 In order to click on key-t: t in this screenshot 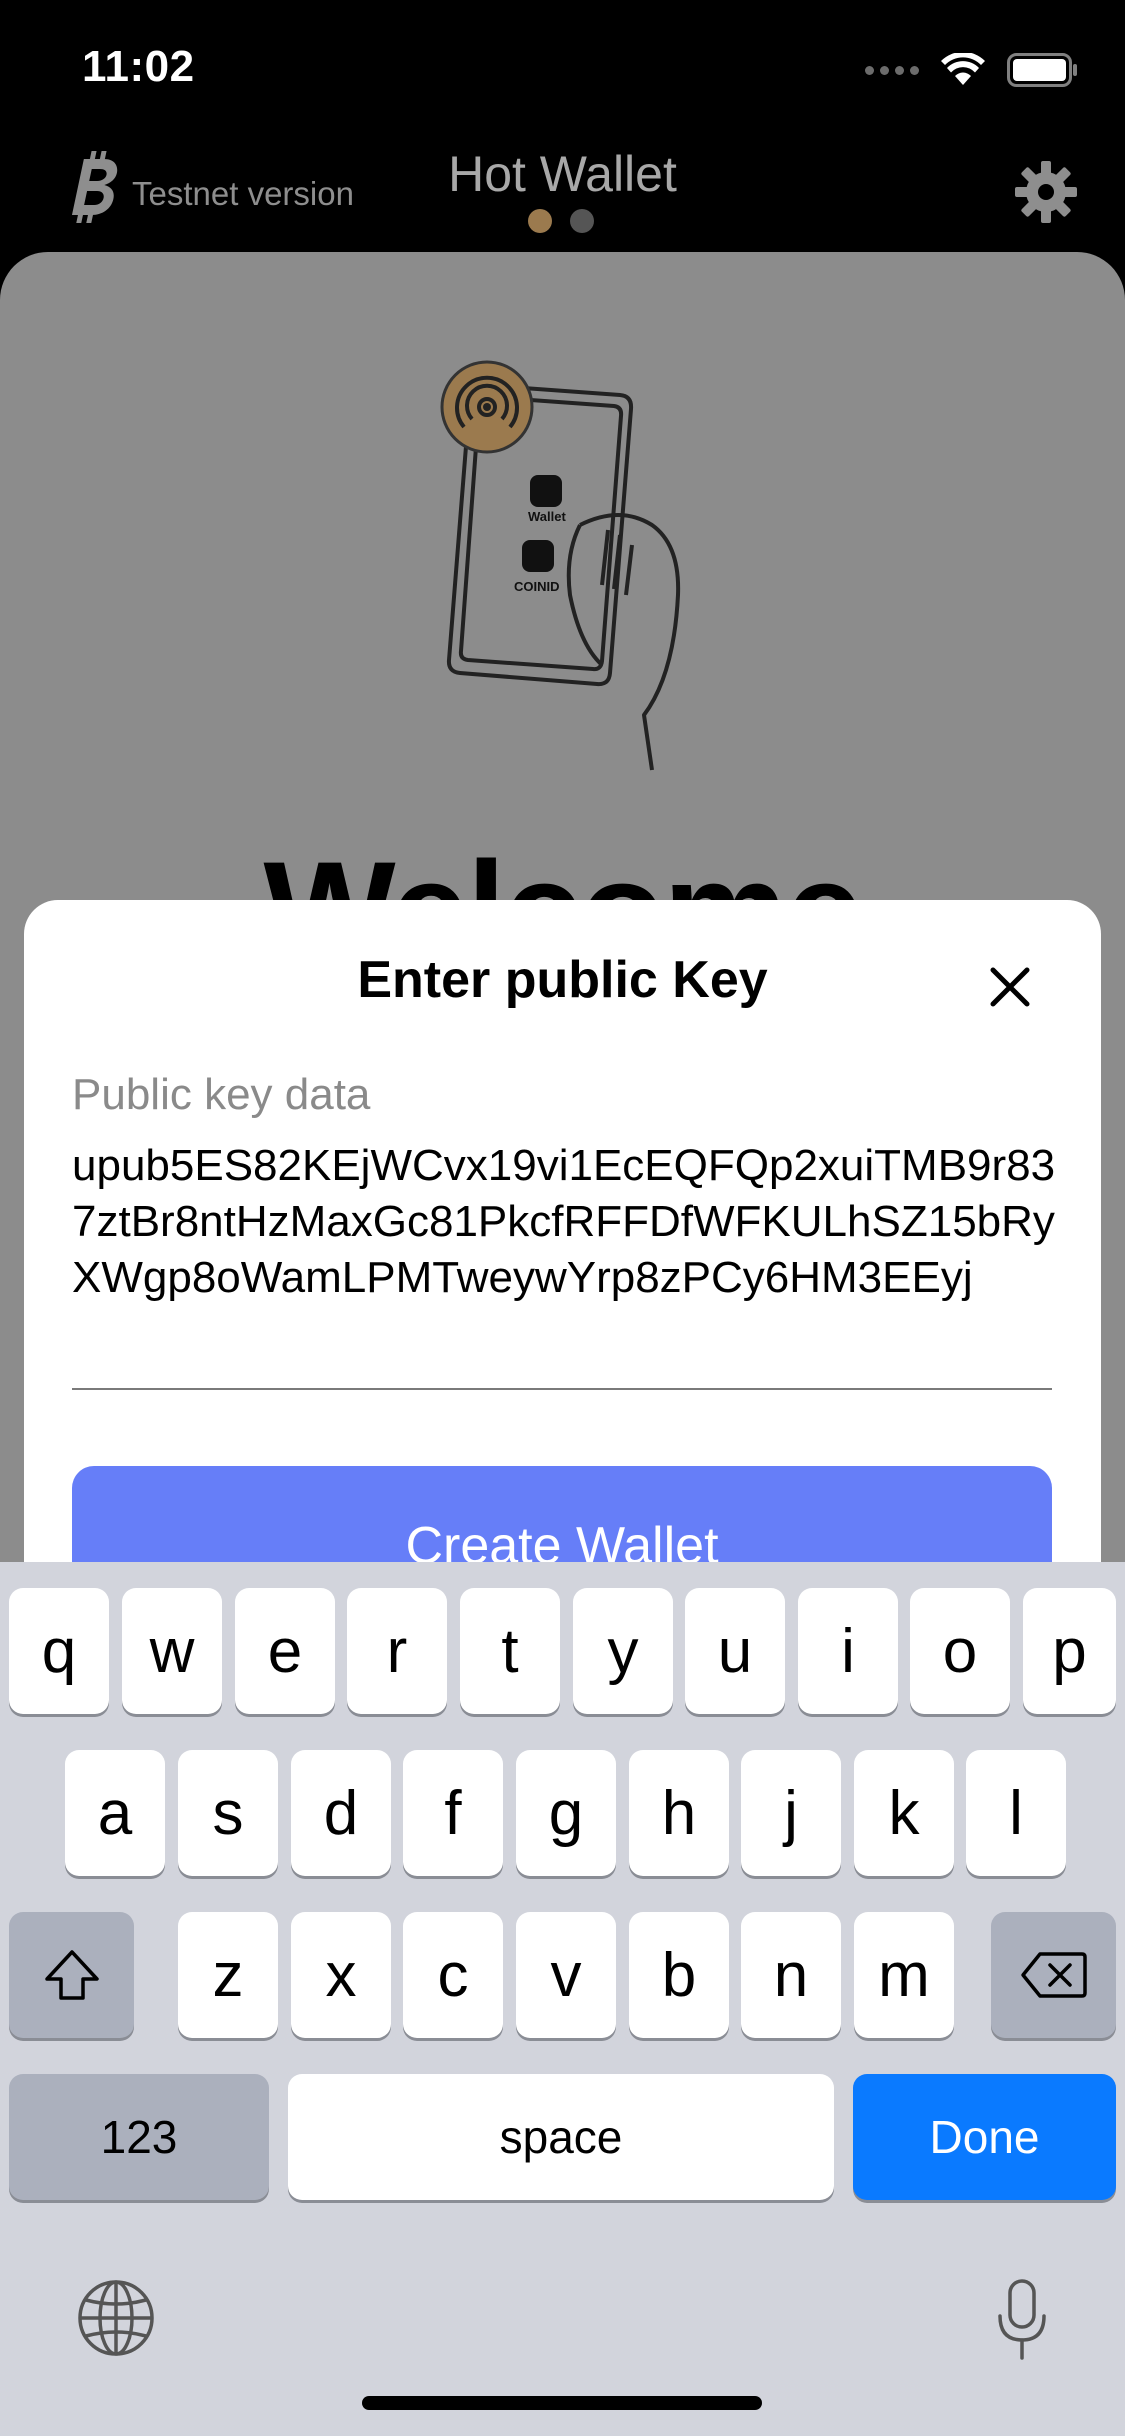, I will do `click(510, 1651)`.